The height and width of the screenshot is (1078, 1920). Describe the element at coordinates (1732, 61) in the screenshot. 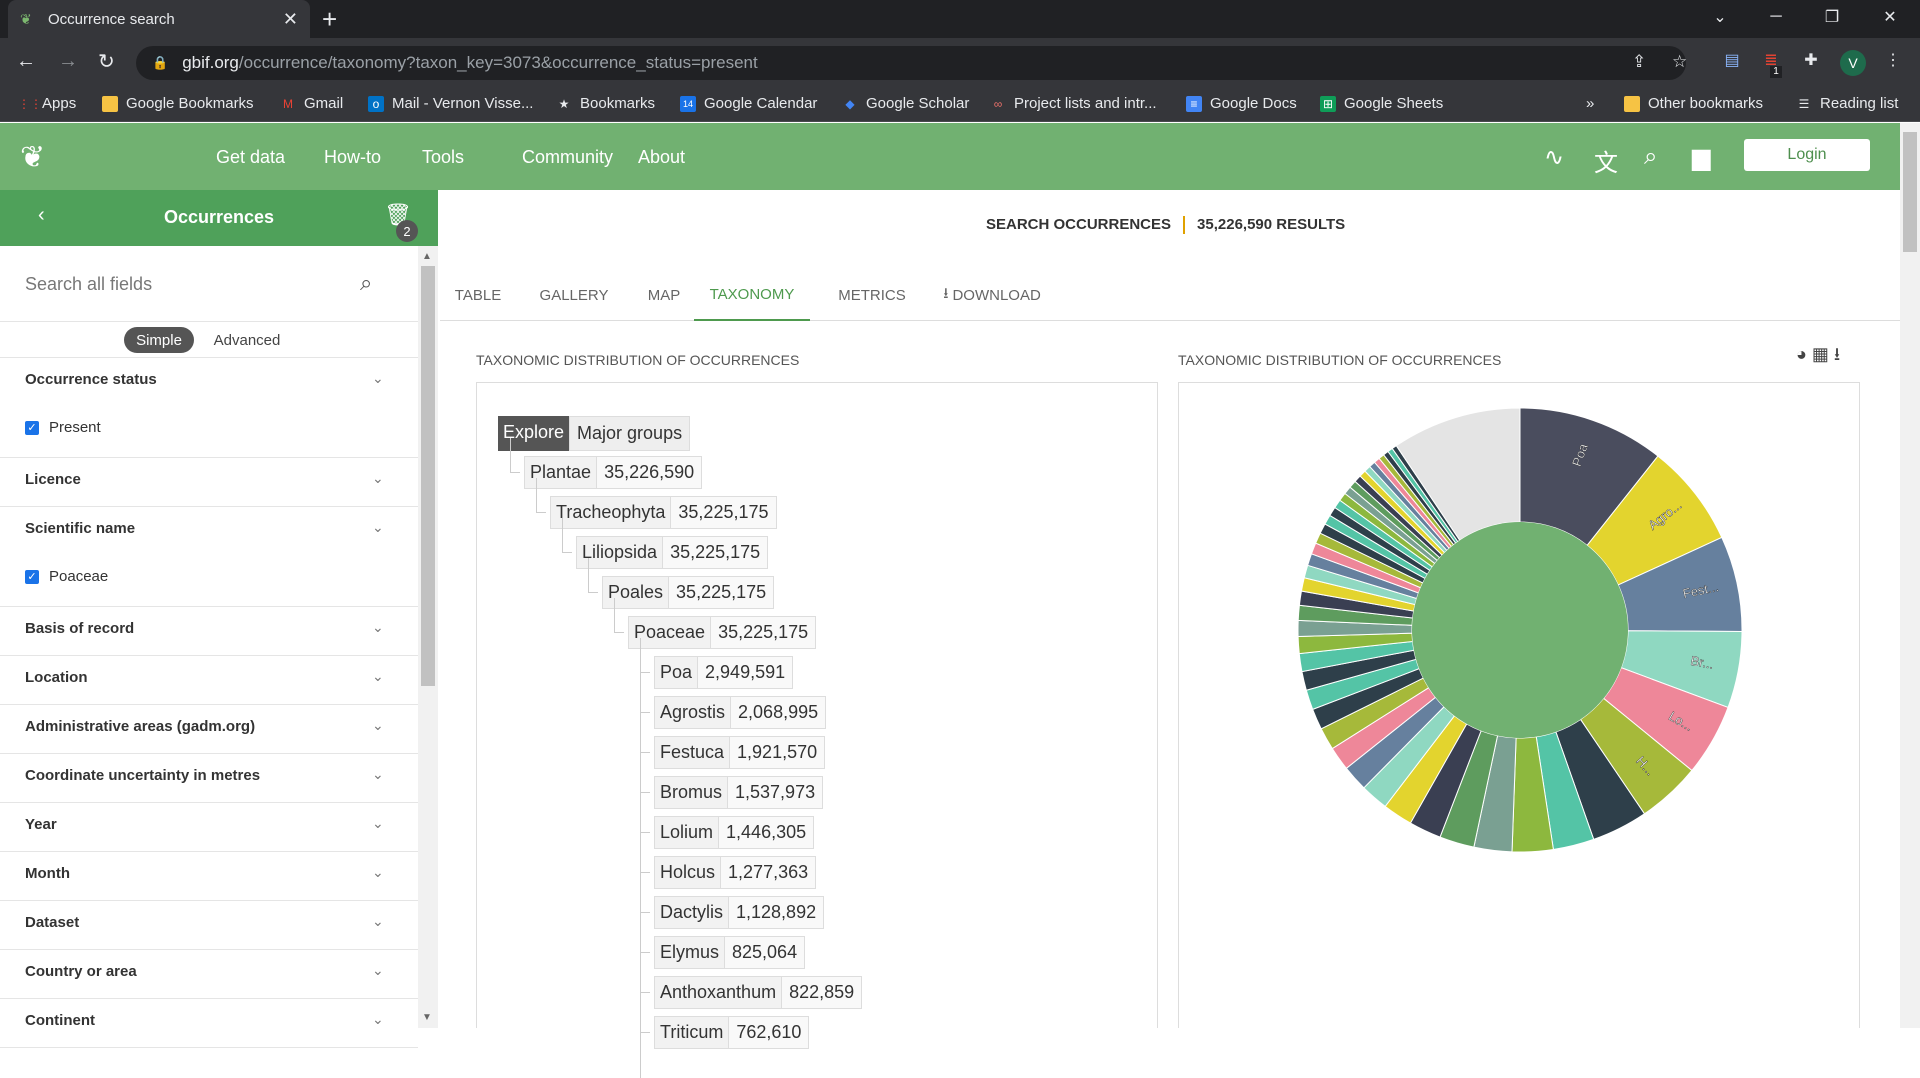

I see `doc-extension-icon: ▤` at that location.